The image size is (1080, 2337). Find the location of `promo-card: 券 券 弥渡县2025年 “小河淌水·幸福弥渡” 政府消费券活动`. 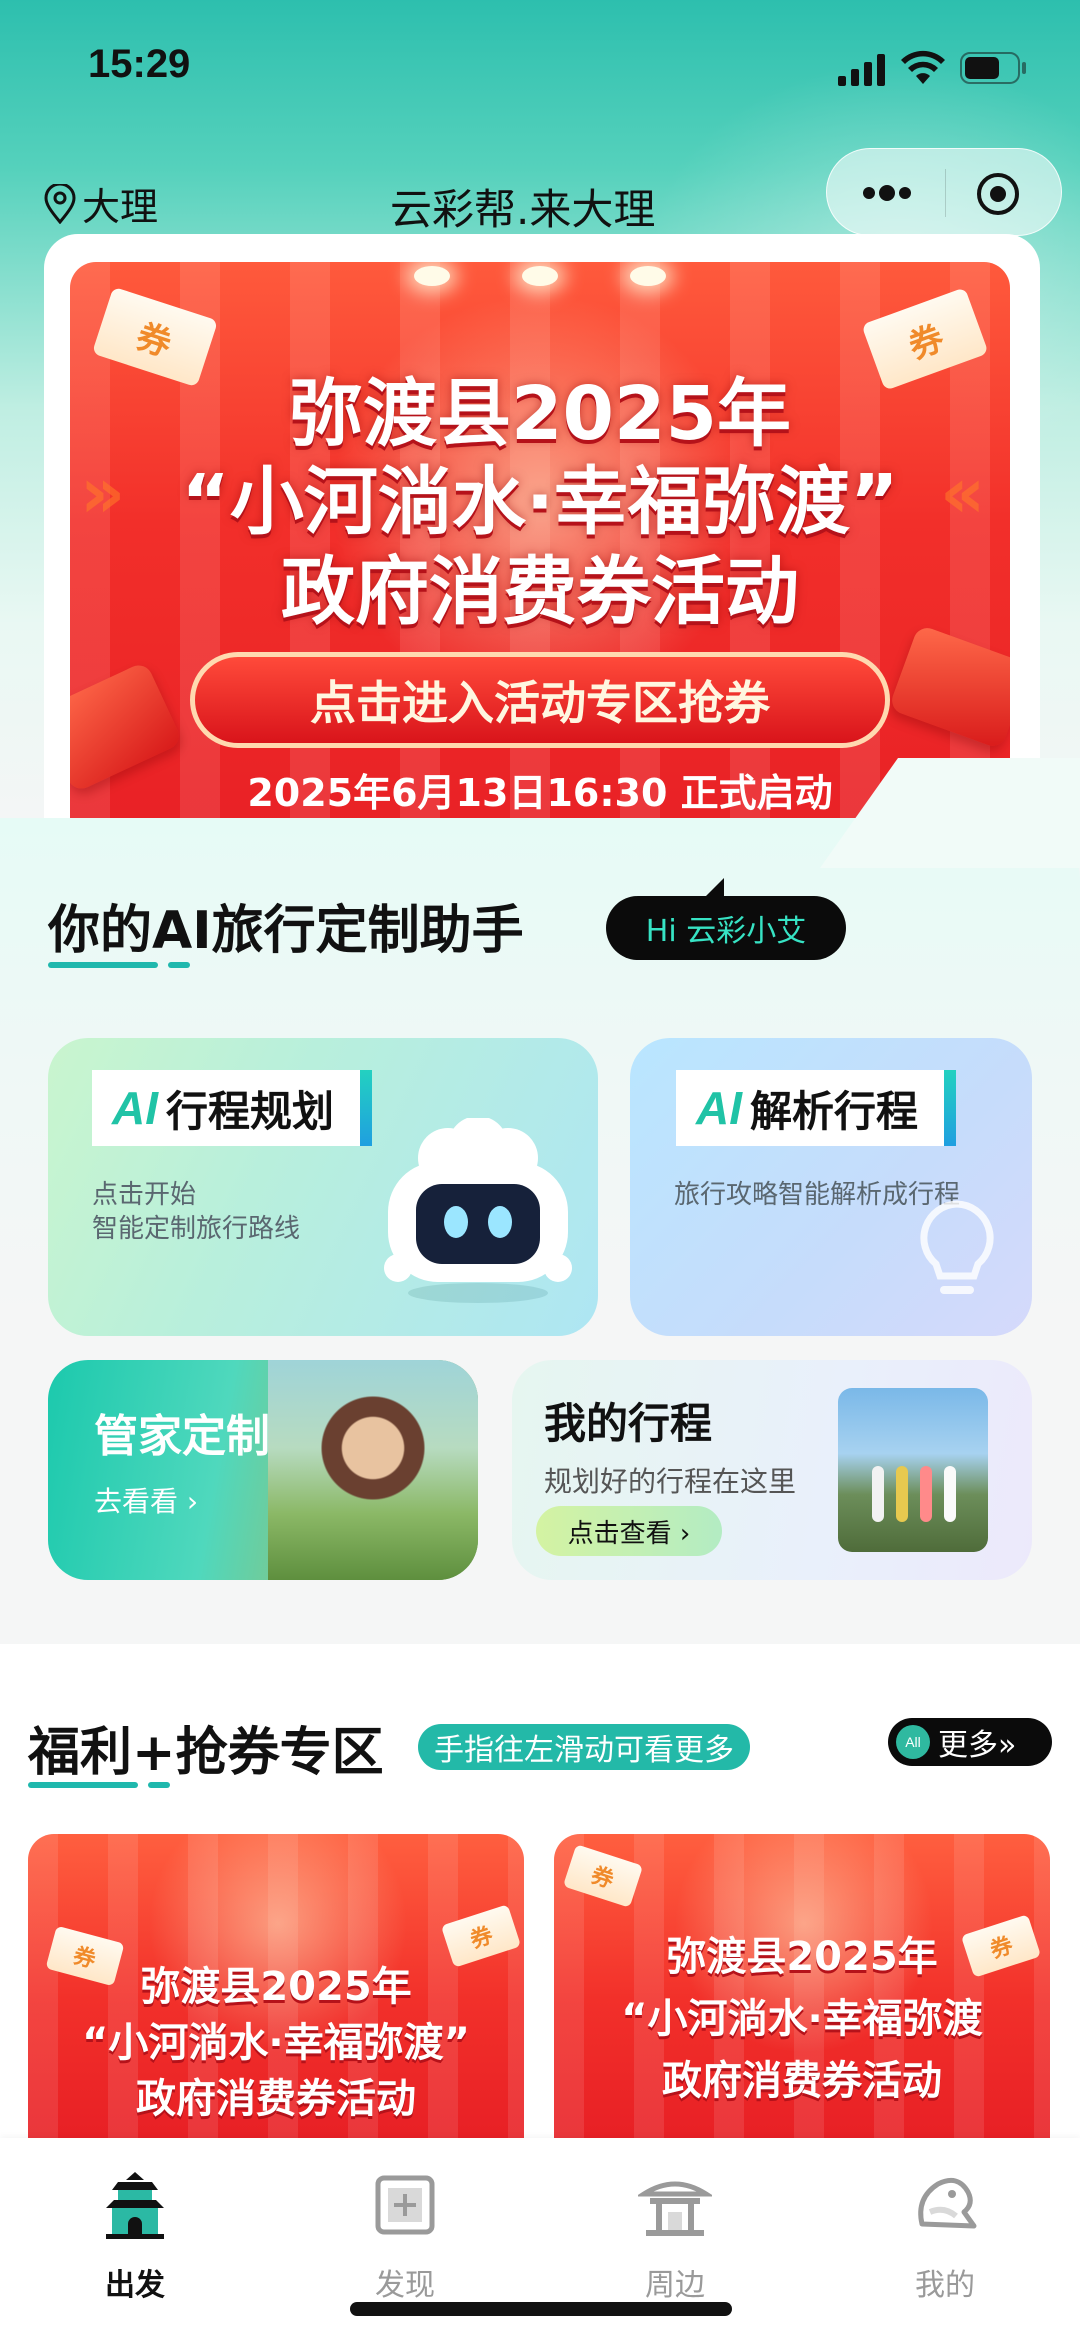

promo-card: 券 券 弥渡县2025年 “小河淌水·幸福弥渡” 政府消费券活动 is located at coordinates (276, 1999).